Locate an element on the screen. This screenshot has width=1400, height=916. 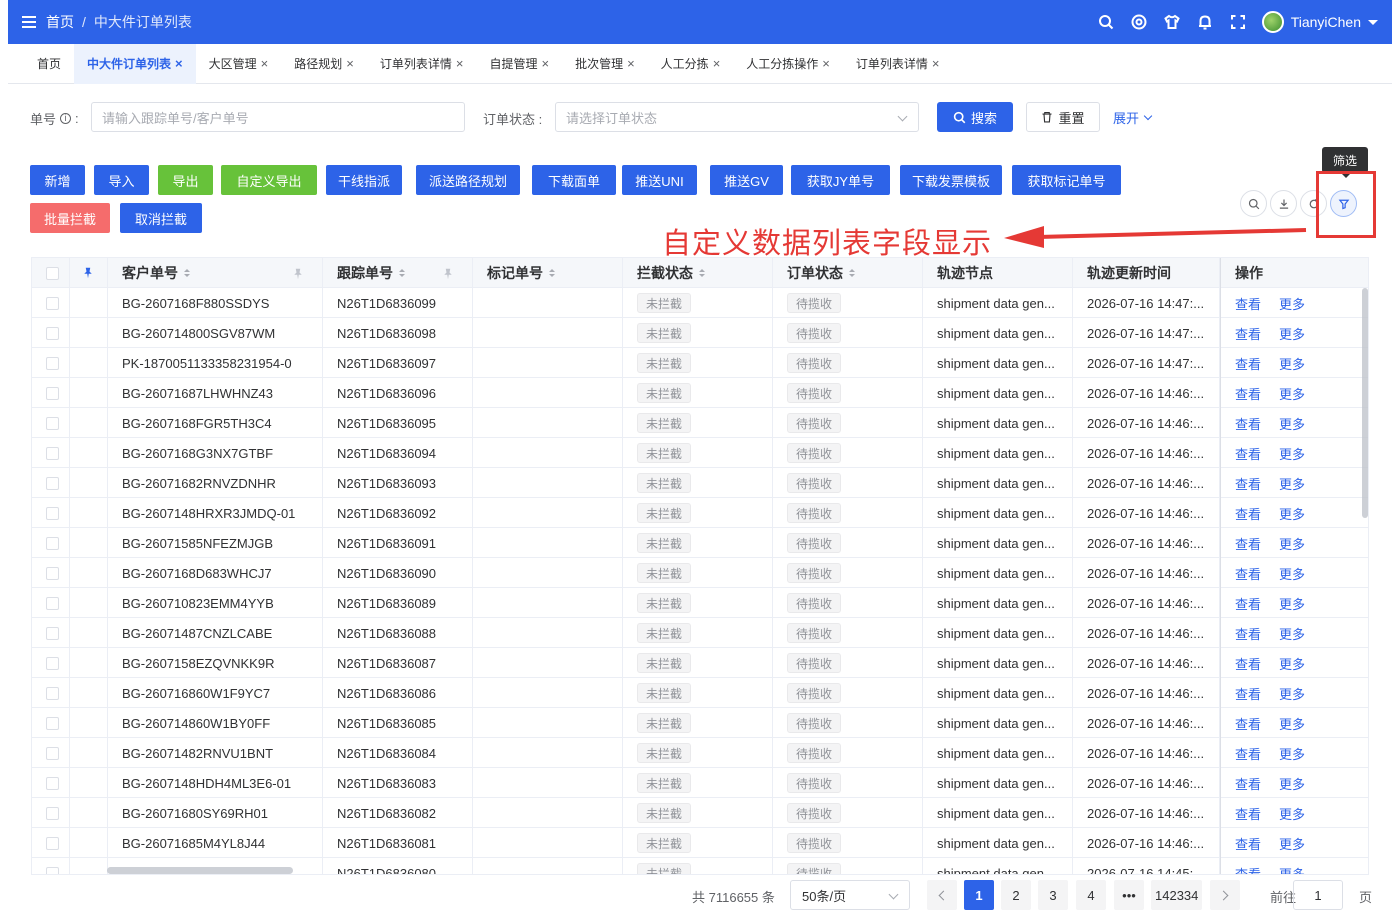
select-all-checkbox is located at coordinates (52, 273).